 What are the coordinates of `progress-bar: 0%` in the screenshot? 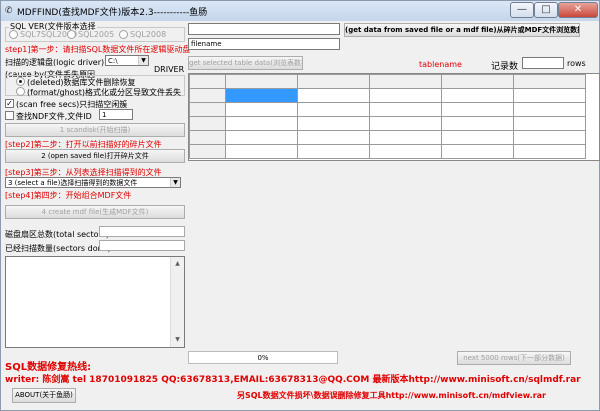 It's located at (263, 357).